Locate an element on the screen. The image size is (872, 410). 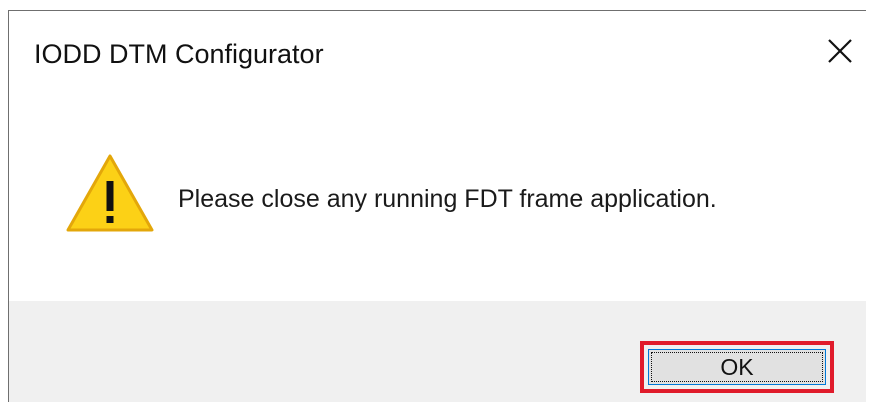
dialog-title: IODD DTM Configurator is located at coordinates (179, 54).